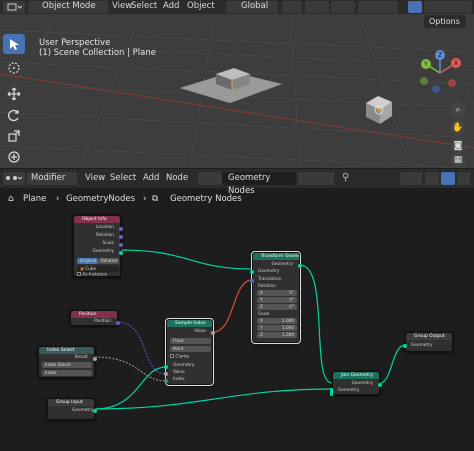 This screenshot has width=474, height=451. I want to click on scale-y-field: Y 1.000, so click(277, 328).